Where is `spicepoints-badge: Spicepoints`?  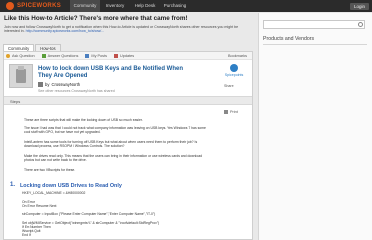
spicepoints-badge: Spicepoints is located at coordinates (234, 73).